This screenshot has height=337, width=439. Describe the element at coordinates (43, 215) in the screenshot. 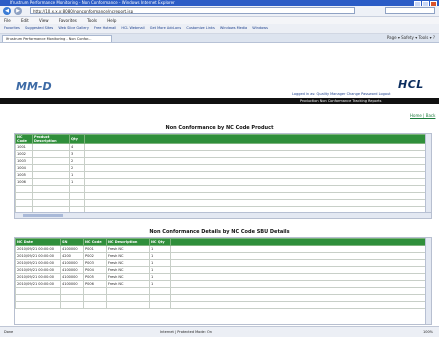

I see `scrollbar-thumb` at that location.